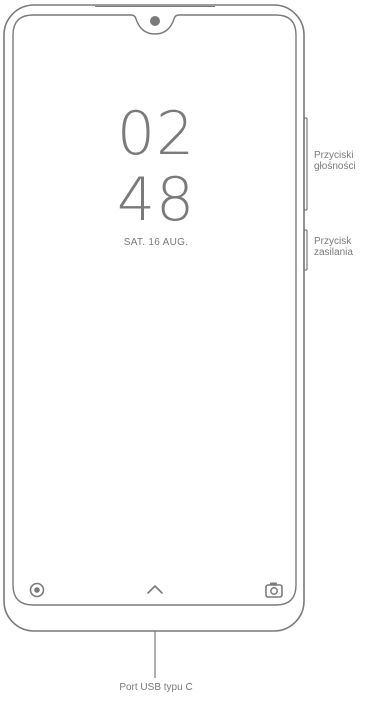 This screenshot has height=706, width=372. I want to click on volume-buttons-label: Przyciski głośności, so click(335, 161).